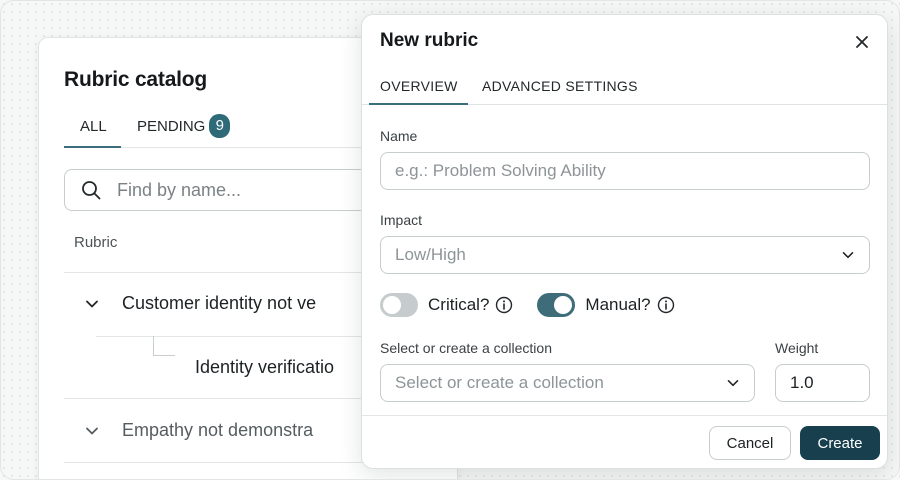 The width and height of the screenshot is (900, 480). I want to click on modal-title: New rubric, so click(429, 40).